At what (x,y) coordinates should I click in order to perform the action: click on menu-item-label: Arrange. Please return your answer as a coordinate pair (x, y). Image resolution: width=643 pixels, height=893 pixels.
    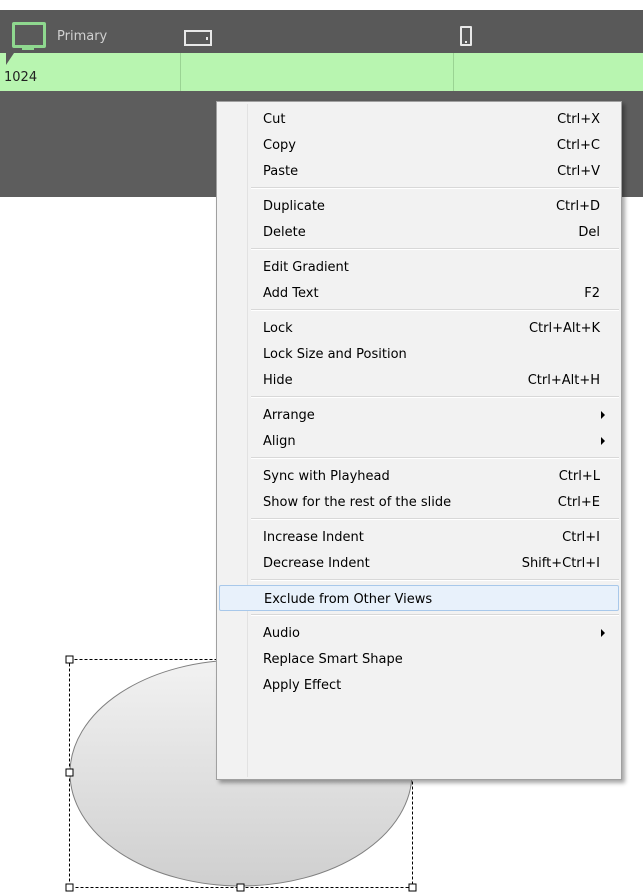
    Looking at the image, I should click on (289, 415).